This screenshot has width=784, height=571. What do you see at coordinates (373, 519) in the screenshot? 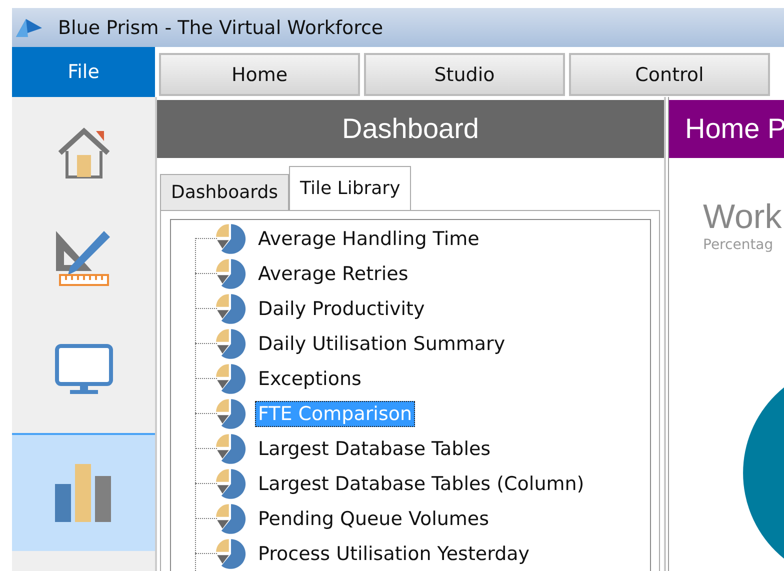
I see `tree-item: Pending Queue Volumes` at bounding box center [373, 519].